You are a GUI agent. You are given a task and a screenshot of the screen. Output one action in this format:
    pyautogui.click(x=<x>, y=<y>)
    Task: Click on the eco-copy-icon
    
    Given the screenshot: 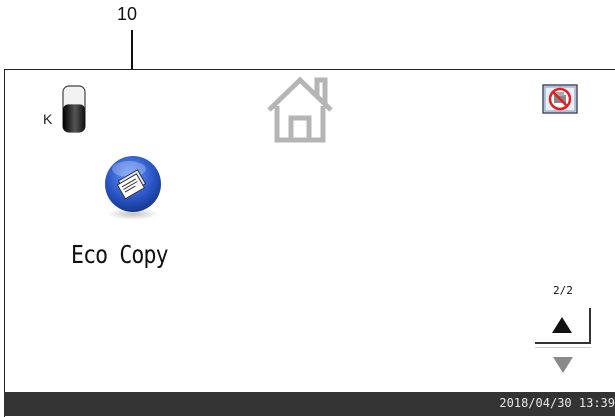 What is the action you would take?
    pyautogui.click(x=133, y=187)
    